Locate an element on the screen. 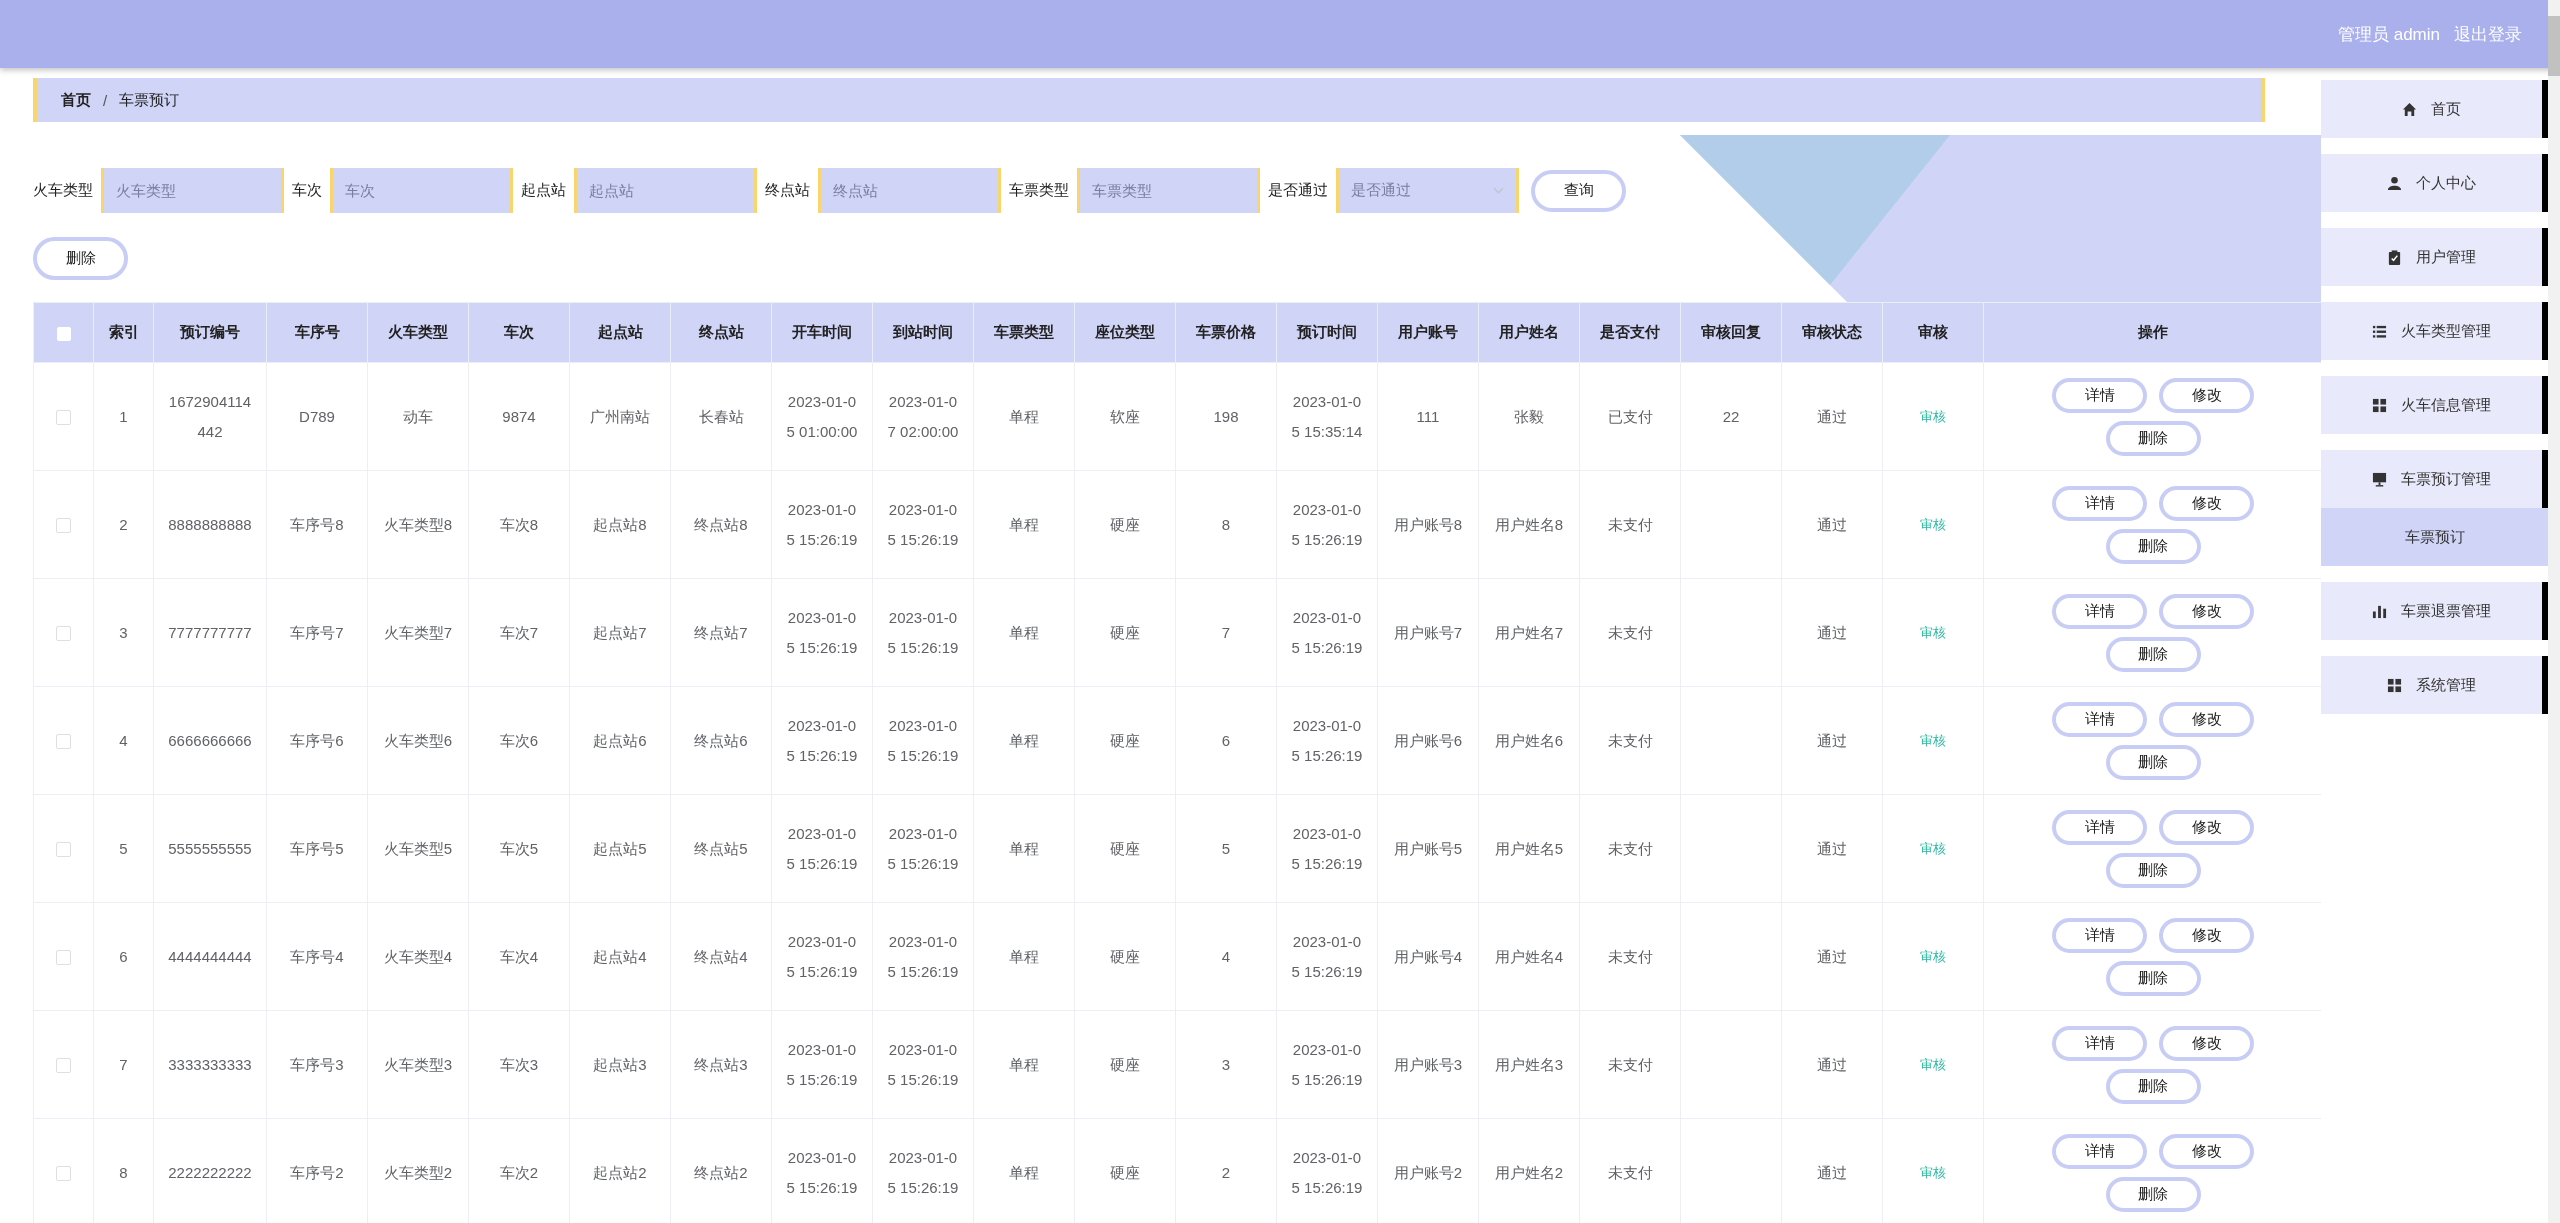 This screenshot has width=2560, height=1223. sidebar-subitem: 车票预订 is located at coordinates (2434, 537).